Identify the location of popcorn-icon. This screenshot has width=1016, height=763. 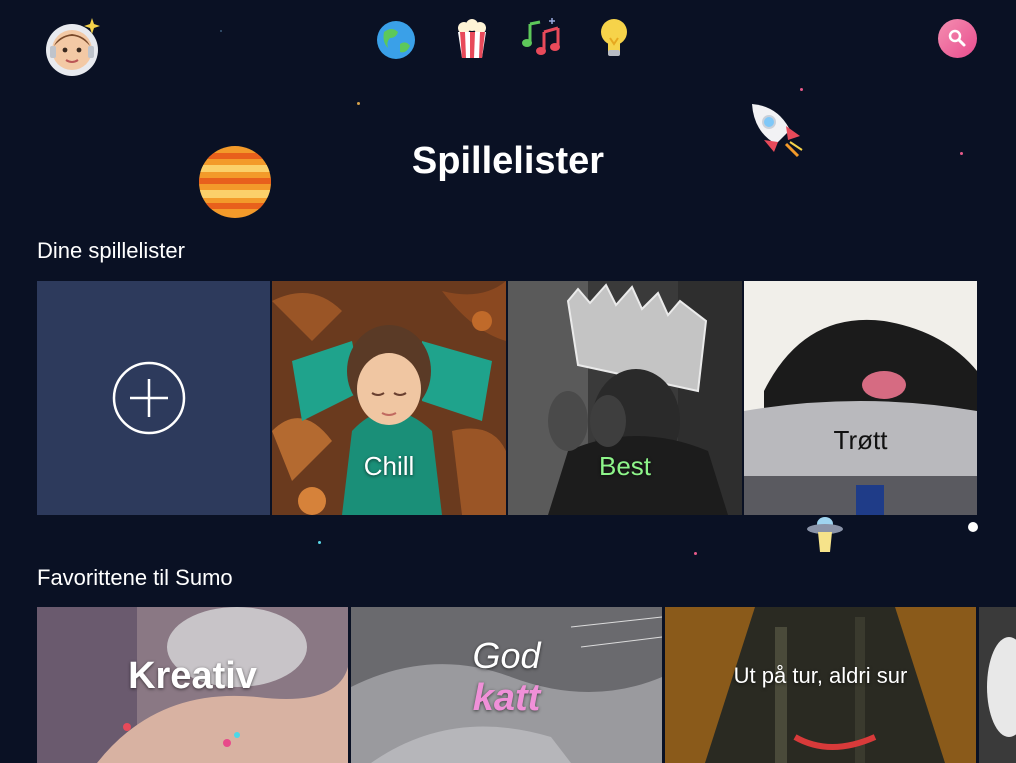
(474, 40).